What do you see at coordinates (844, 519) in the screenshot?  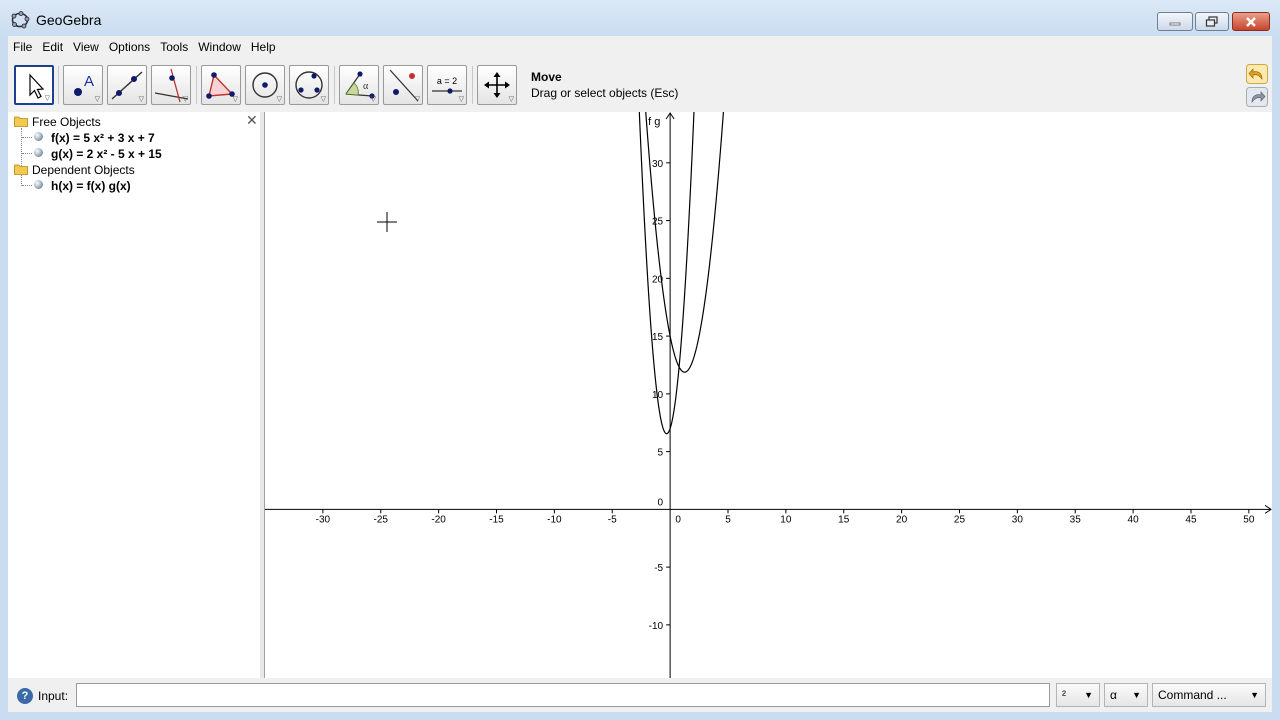 I see `x-tick-label: 15` at bounding box center [844, 519].